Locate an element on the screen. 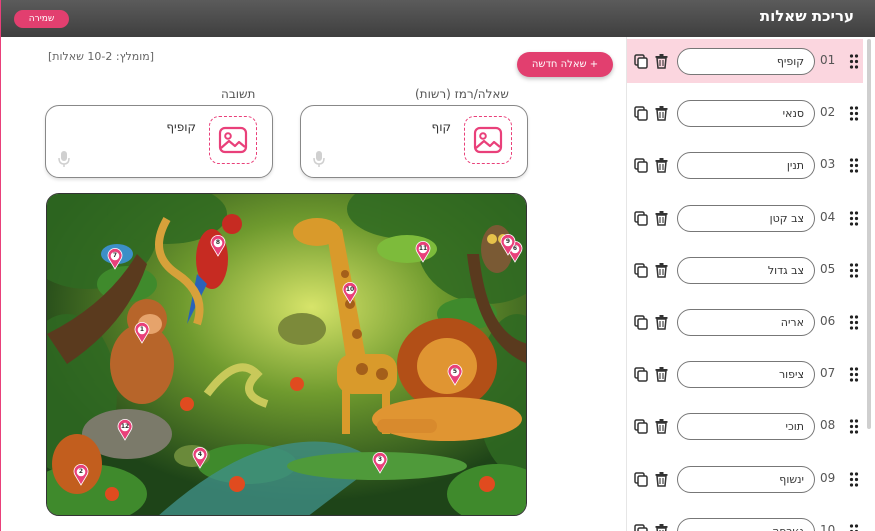 This screenshot has height=531, width=875. question-field: צב קטן is located at coordinates (746, 218).